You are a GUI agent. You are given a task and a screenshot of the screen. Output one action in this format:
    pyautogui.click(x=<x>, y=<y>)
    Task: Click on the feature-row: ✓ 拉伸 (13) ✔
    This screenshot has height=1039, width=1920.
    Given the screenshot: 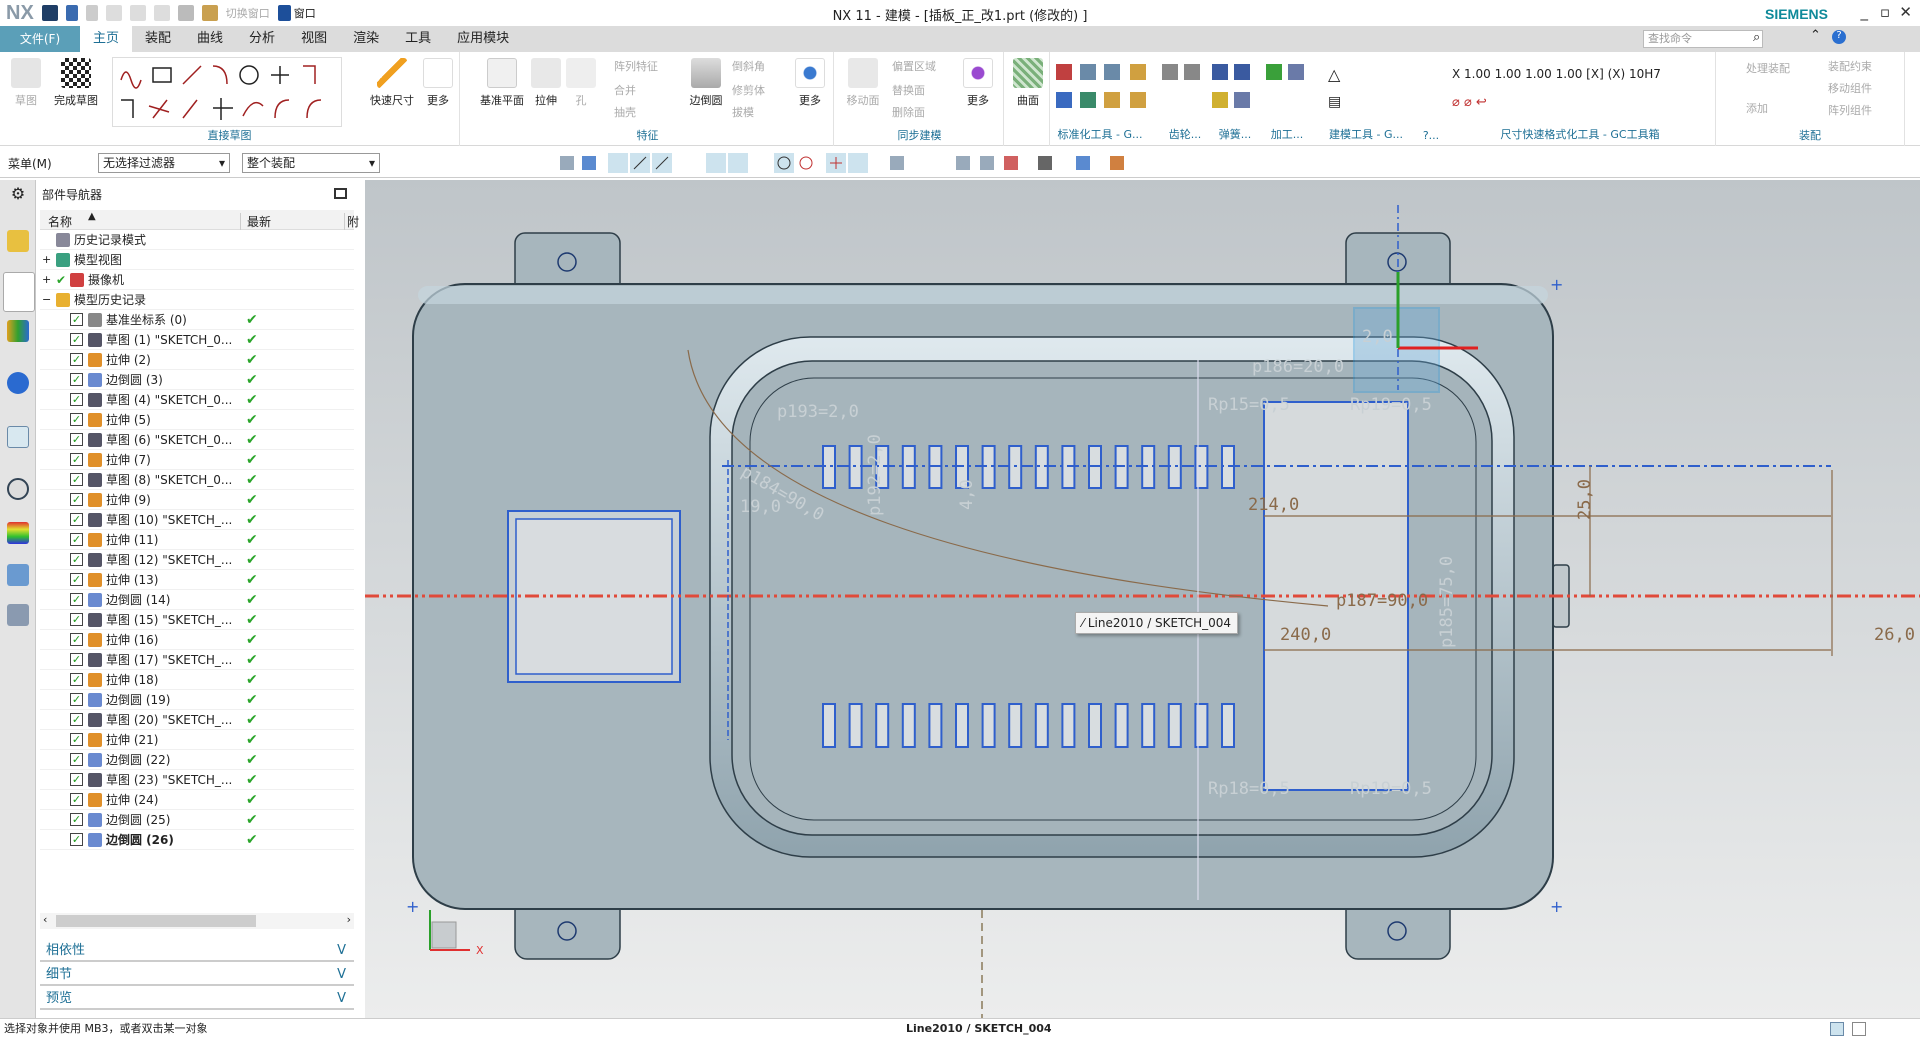 What is the action you would take?
    pyautogui.click(x=197, y=580)
    